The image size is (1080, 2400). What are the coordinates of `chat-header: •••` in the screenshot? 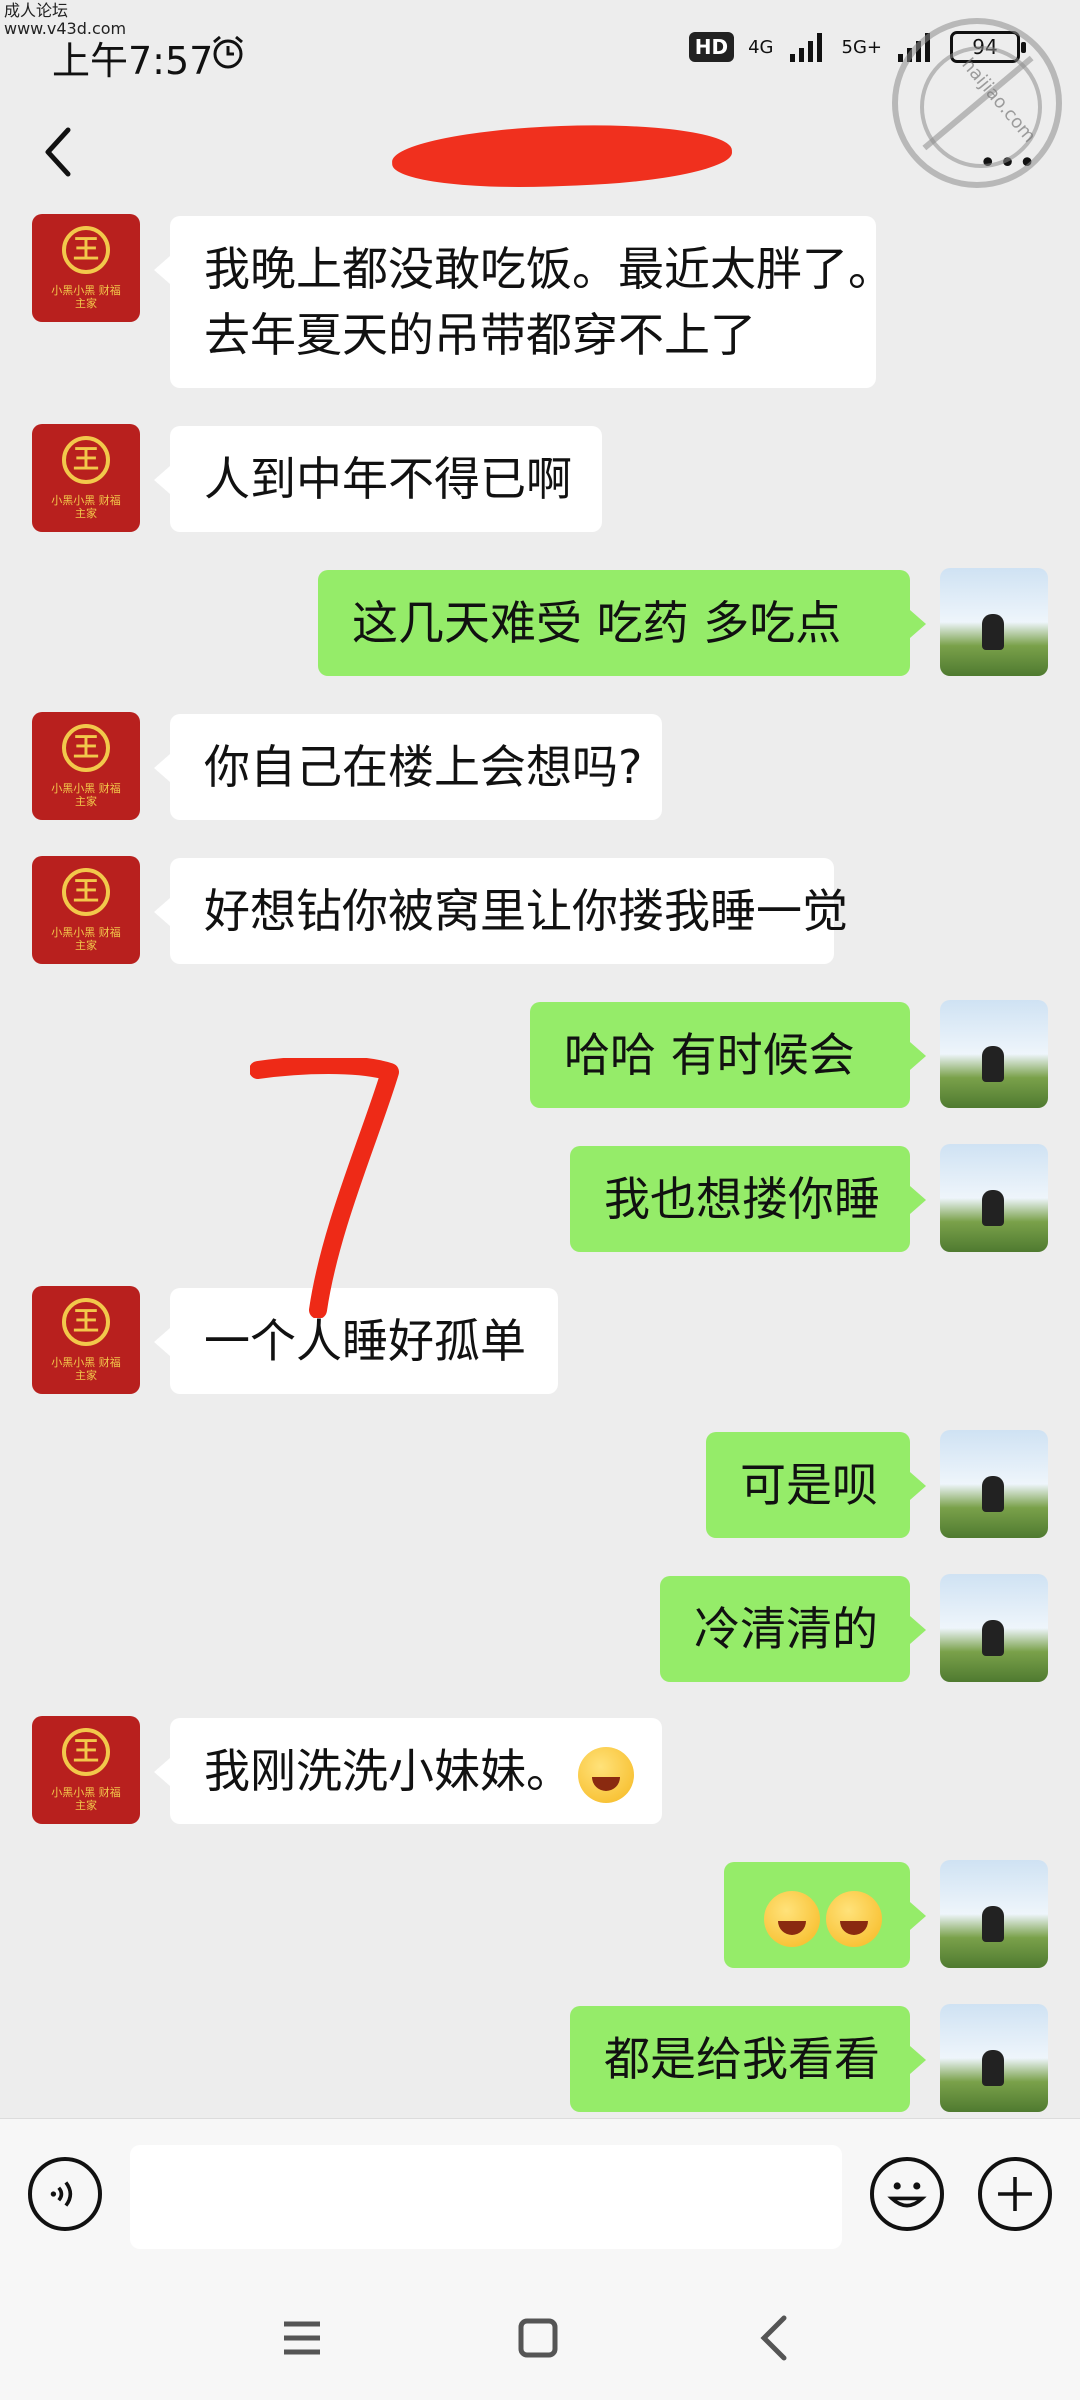 It's located at (540, 159).